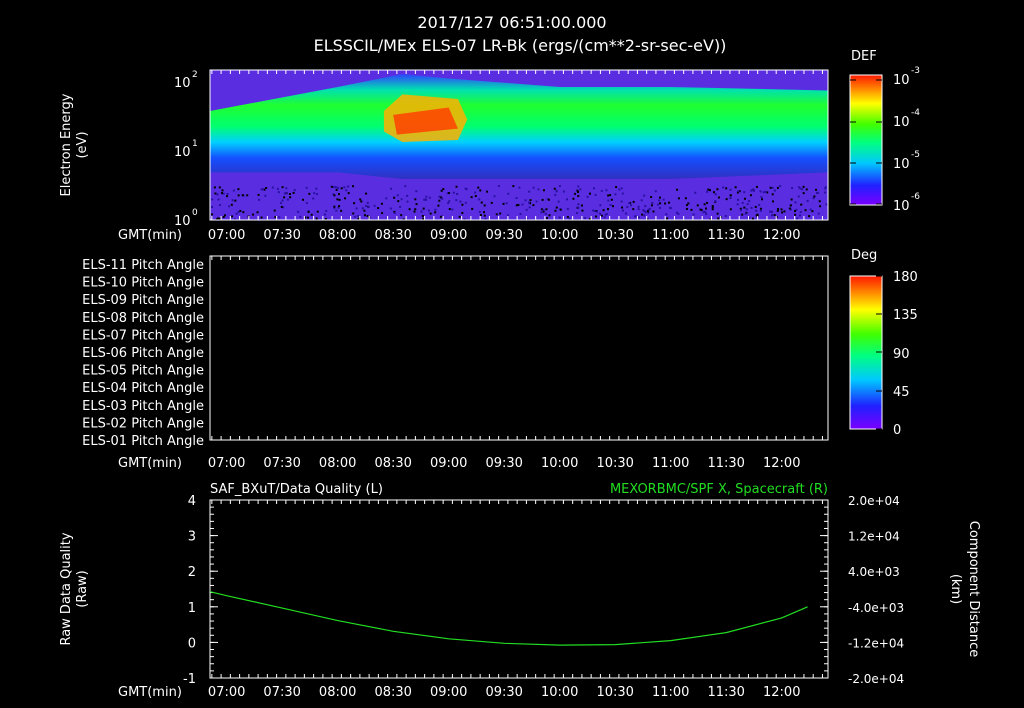 This screenshot has width=1024, height=708. Describe the element at coordinates (192, 501) in the screenshot. I see `y-left-tick-label: 4` at that location.